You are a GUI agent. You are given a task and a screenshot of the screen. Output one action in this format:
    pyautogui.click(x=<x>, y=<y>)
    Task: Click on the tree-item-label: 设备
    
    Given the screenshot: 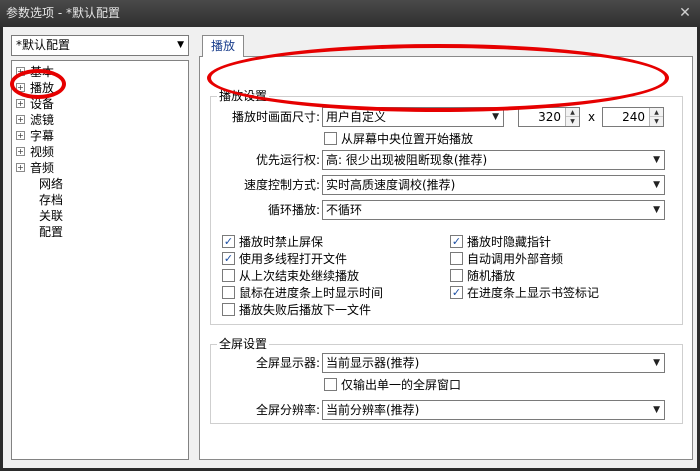 What is the action you would take?
    pyautogui.click(x=42, y=104)
    